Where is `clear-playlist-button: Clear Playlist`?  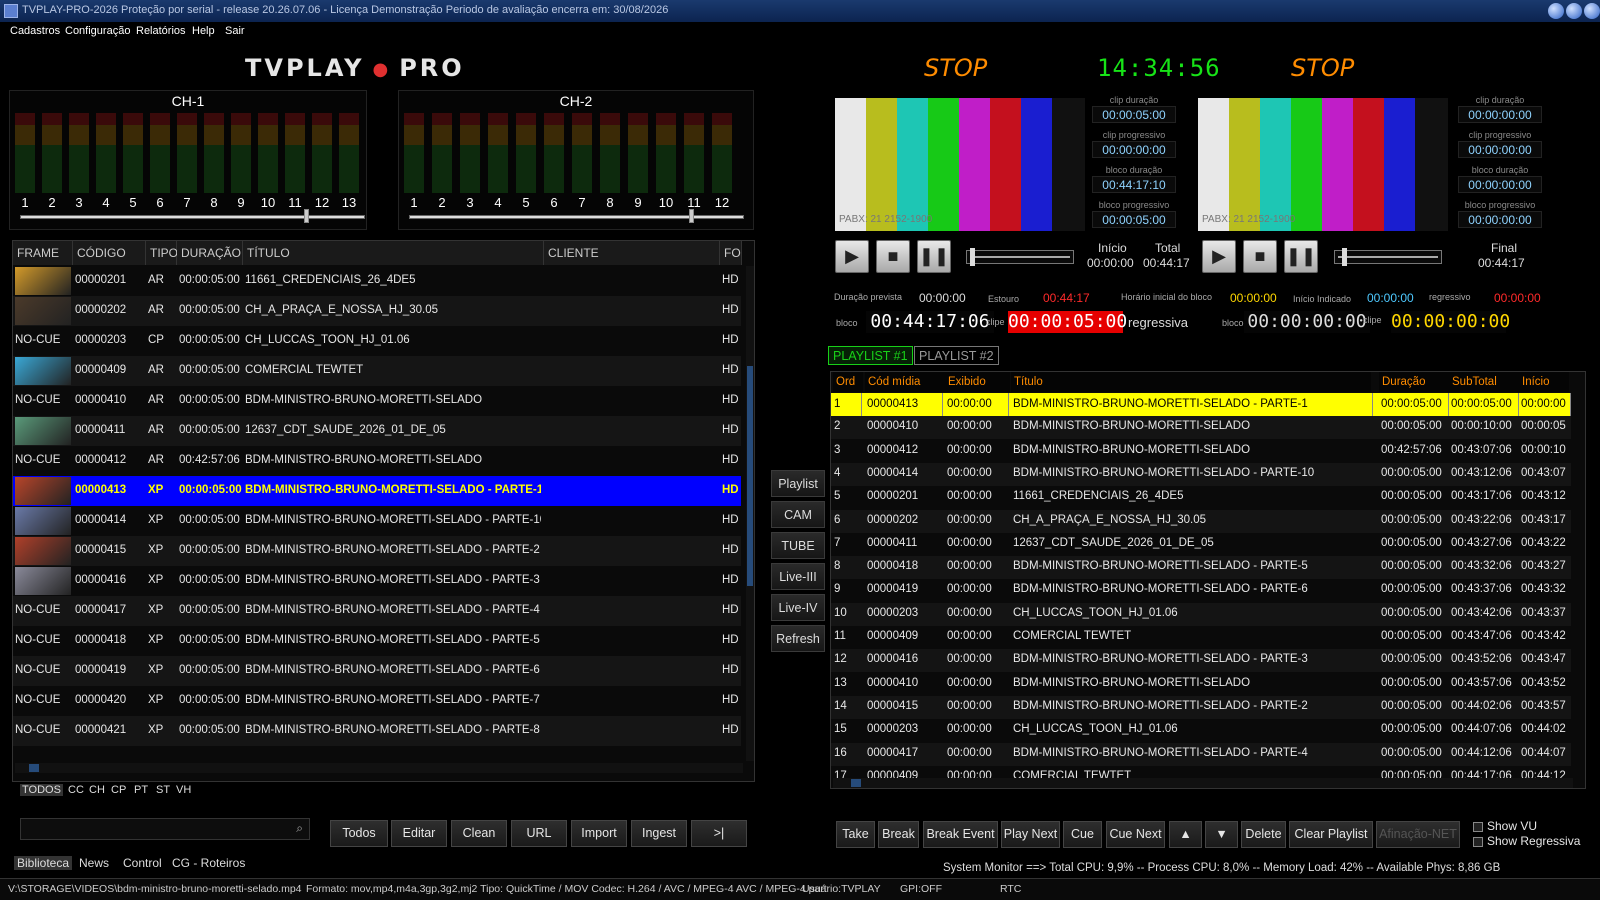 clear-playlist-button: Clear Playlist is located at coordinates (1331, 834).